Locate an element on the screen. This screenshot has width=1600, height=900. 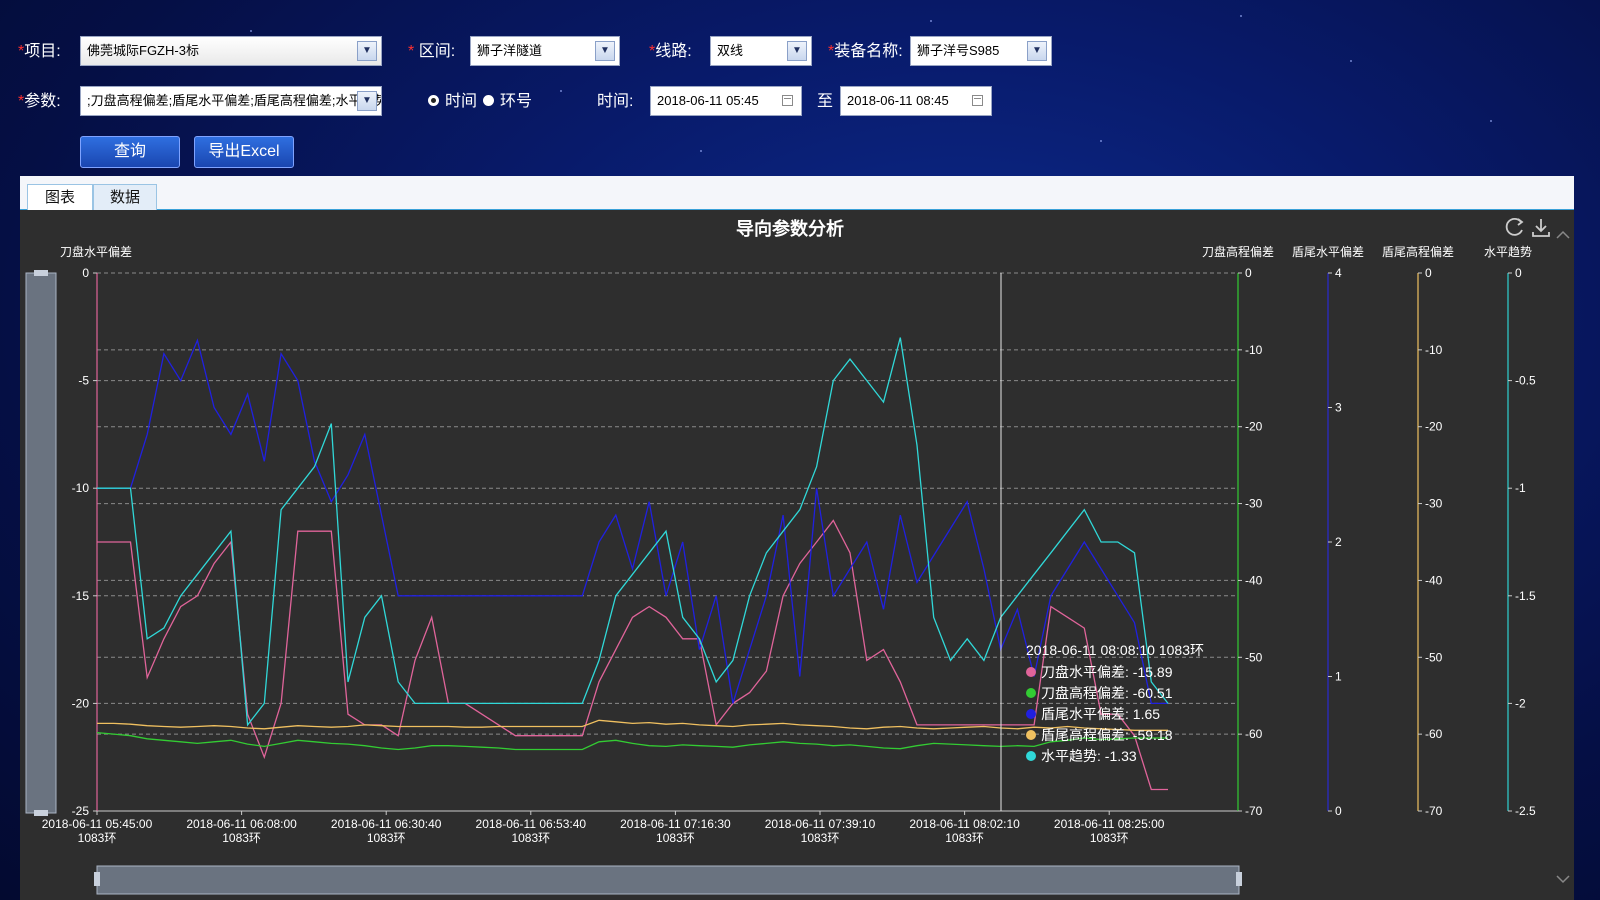
x-tick-label: 2018-06-11 05:45:00 is located at coordinates (97, 824).